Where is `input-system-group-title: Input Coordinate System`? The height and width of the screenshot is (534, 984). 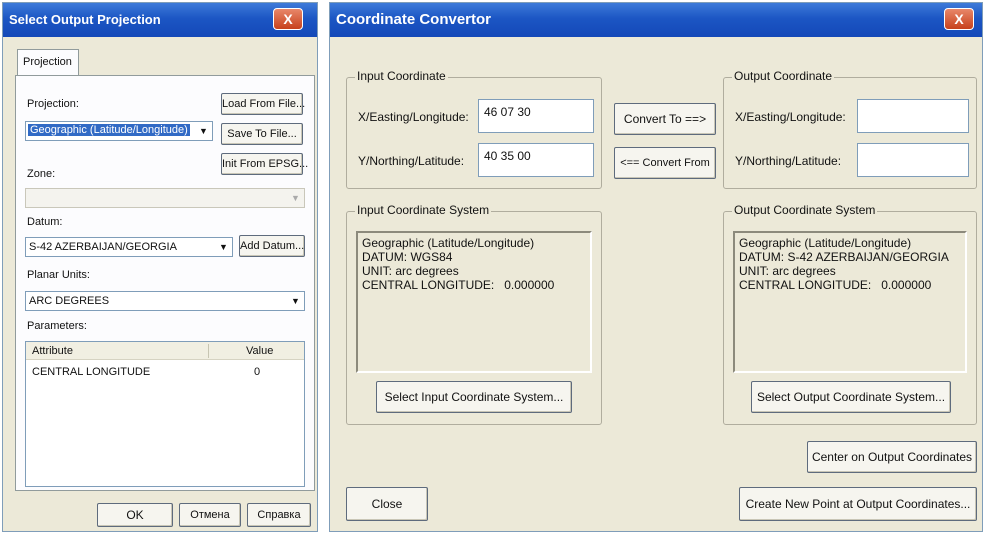
input-system-group-title: Input Coordinate System is located at coordinates (423, 210).